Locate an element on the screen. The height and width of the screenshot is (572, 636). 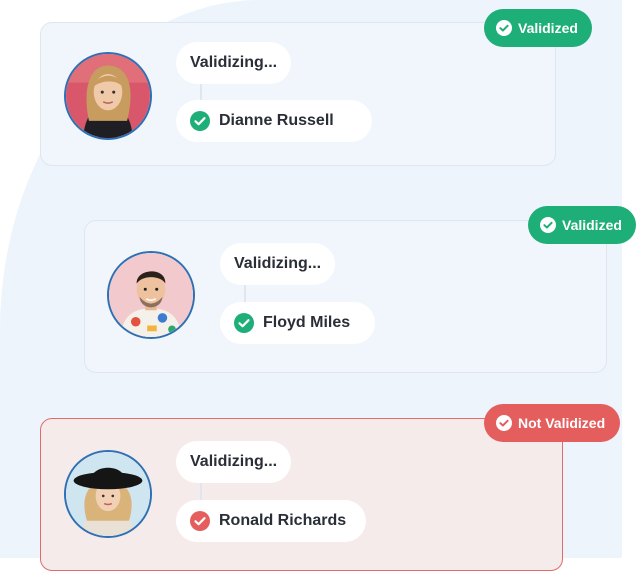
man-avatar is located at coordinates (151, 295).